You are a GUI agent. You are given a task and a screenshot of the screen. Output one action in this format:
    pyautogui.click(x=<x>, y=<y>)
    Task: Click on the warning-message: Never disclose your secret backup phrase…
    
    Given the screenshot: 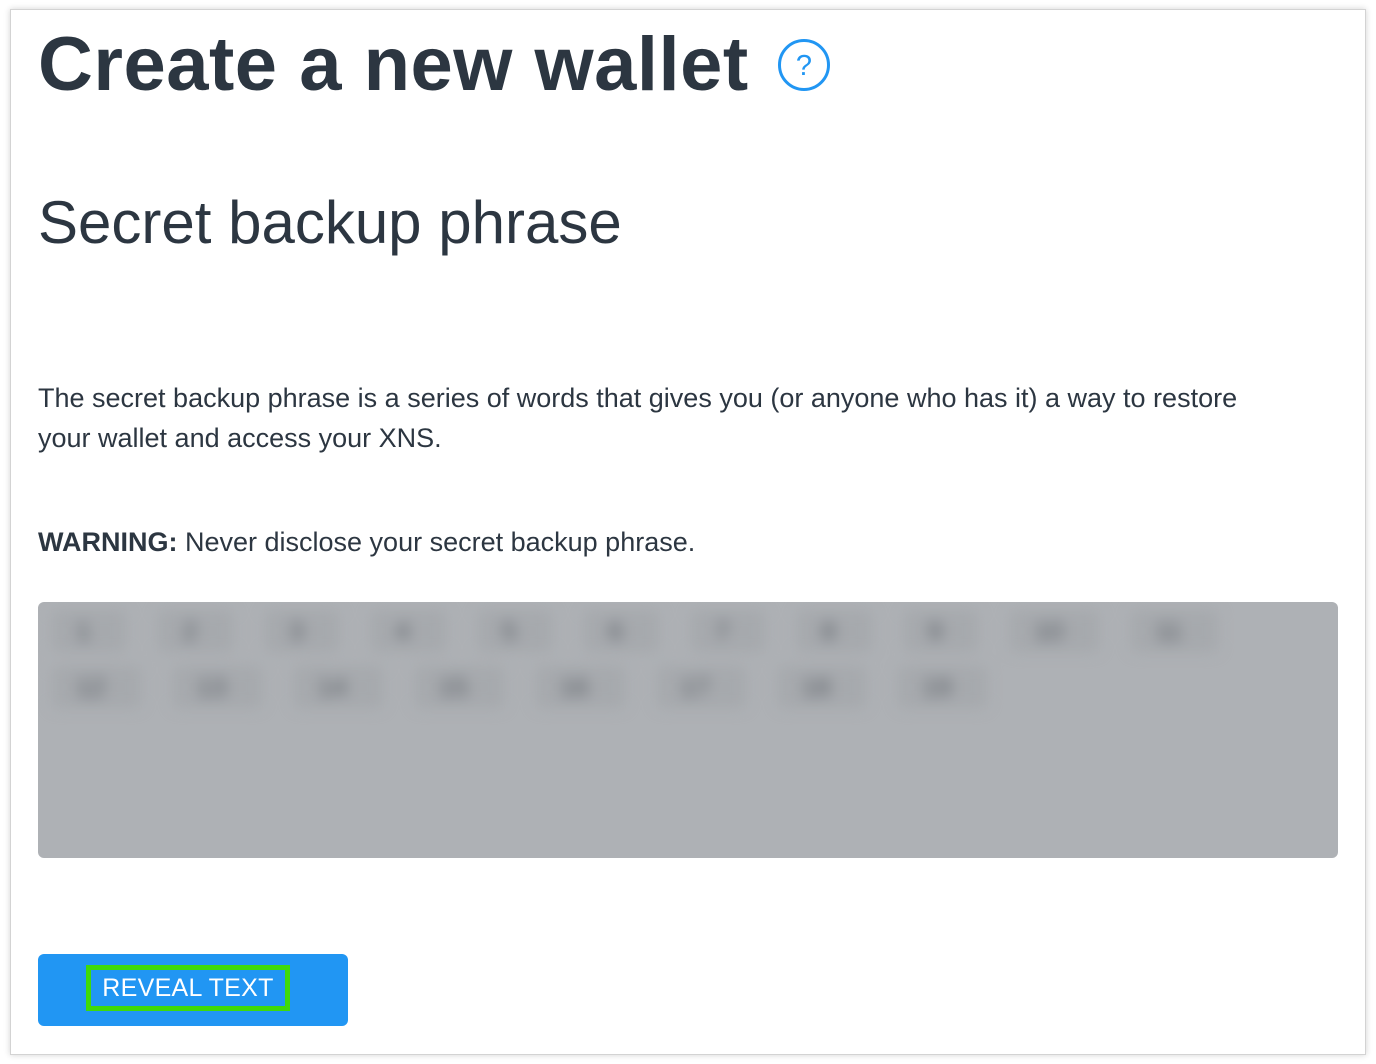 What is the action you would take?
    pyautogui.click(x=436, y=542)
    